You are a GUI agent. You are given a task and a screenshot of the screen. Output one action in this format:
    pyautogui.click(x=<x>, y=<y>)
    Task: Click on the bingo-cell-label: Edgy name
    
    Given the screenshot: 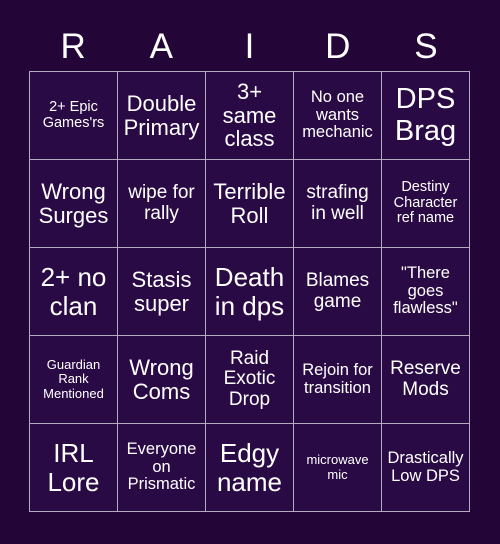 What is the action you would take?
    pyautogui.click(x=249, y=467)
    